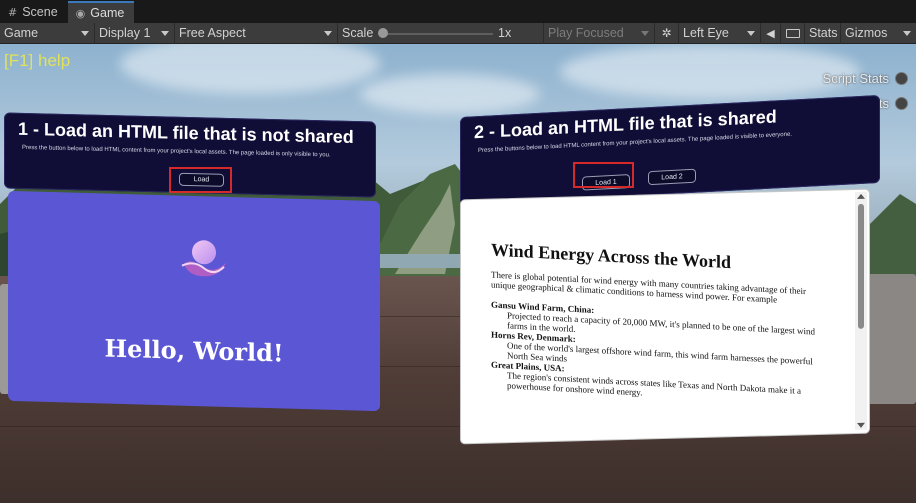 The width and height of the screenshot is (916, 503). What do you see at coordinates (706, 33) in the screenshot?
I see `eye-dropdown-label: Left Eye` at bounding box center [706, 33].